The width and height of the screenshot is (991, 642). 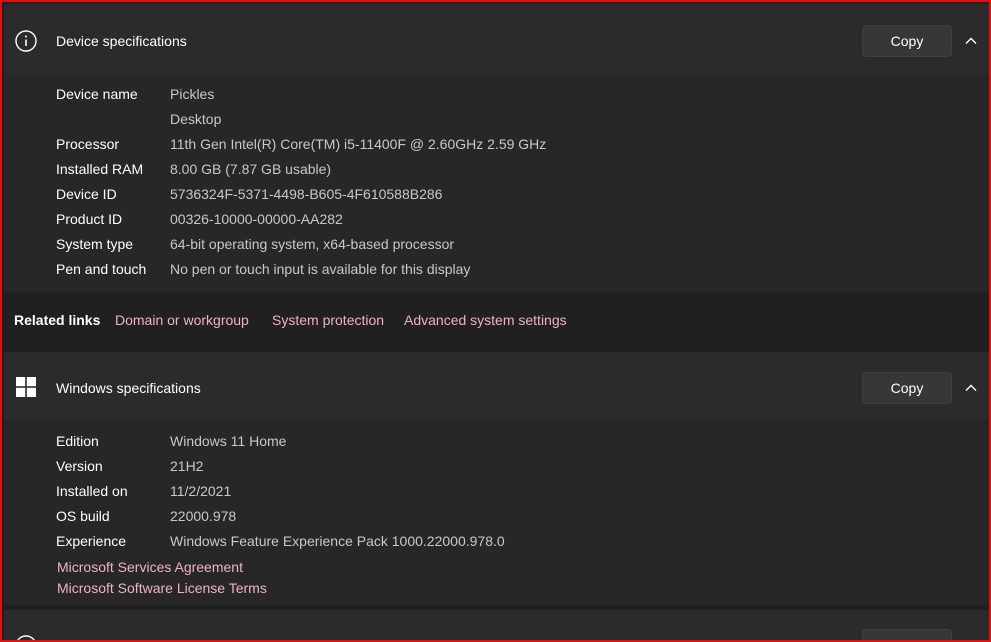 What do you see at coordinates (128, 388) in the screenshot?
I see `windows-specifications-title: Windows specifications` at bounding box center [128, 388].